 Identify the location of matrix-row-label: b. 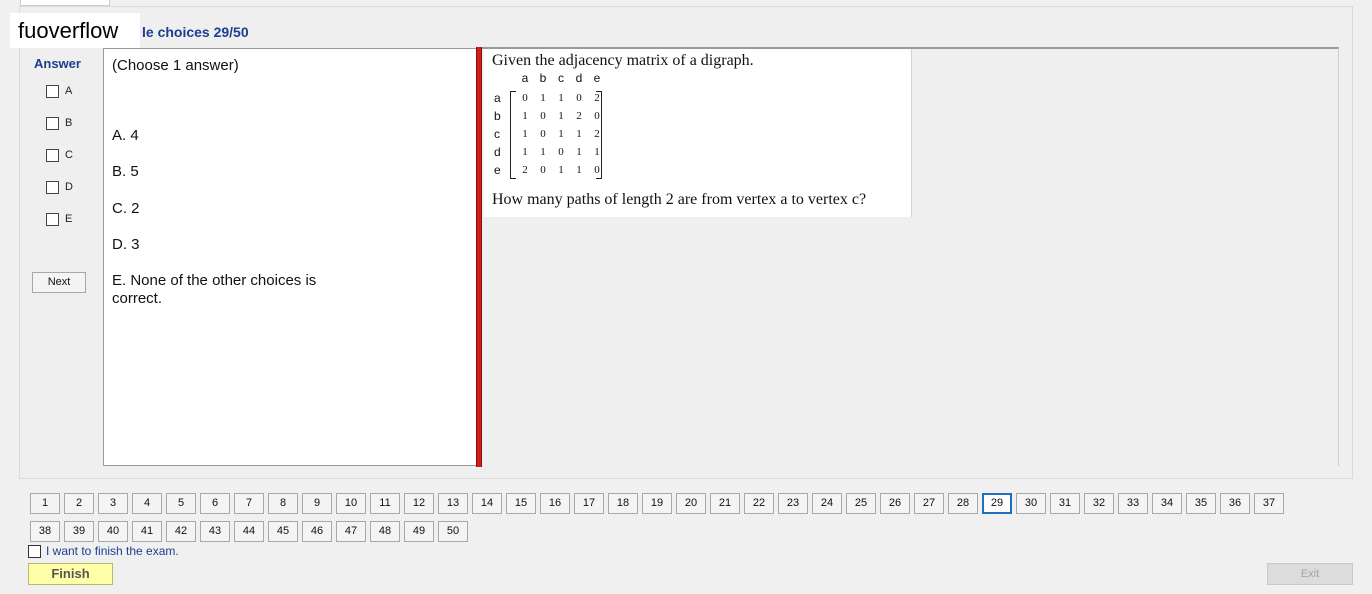
(497, 116).